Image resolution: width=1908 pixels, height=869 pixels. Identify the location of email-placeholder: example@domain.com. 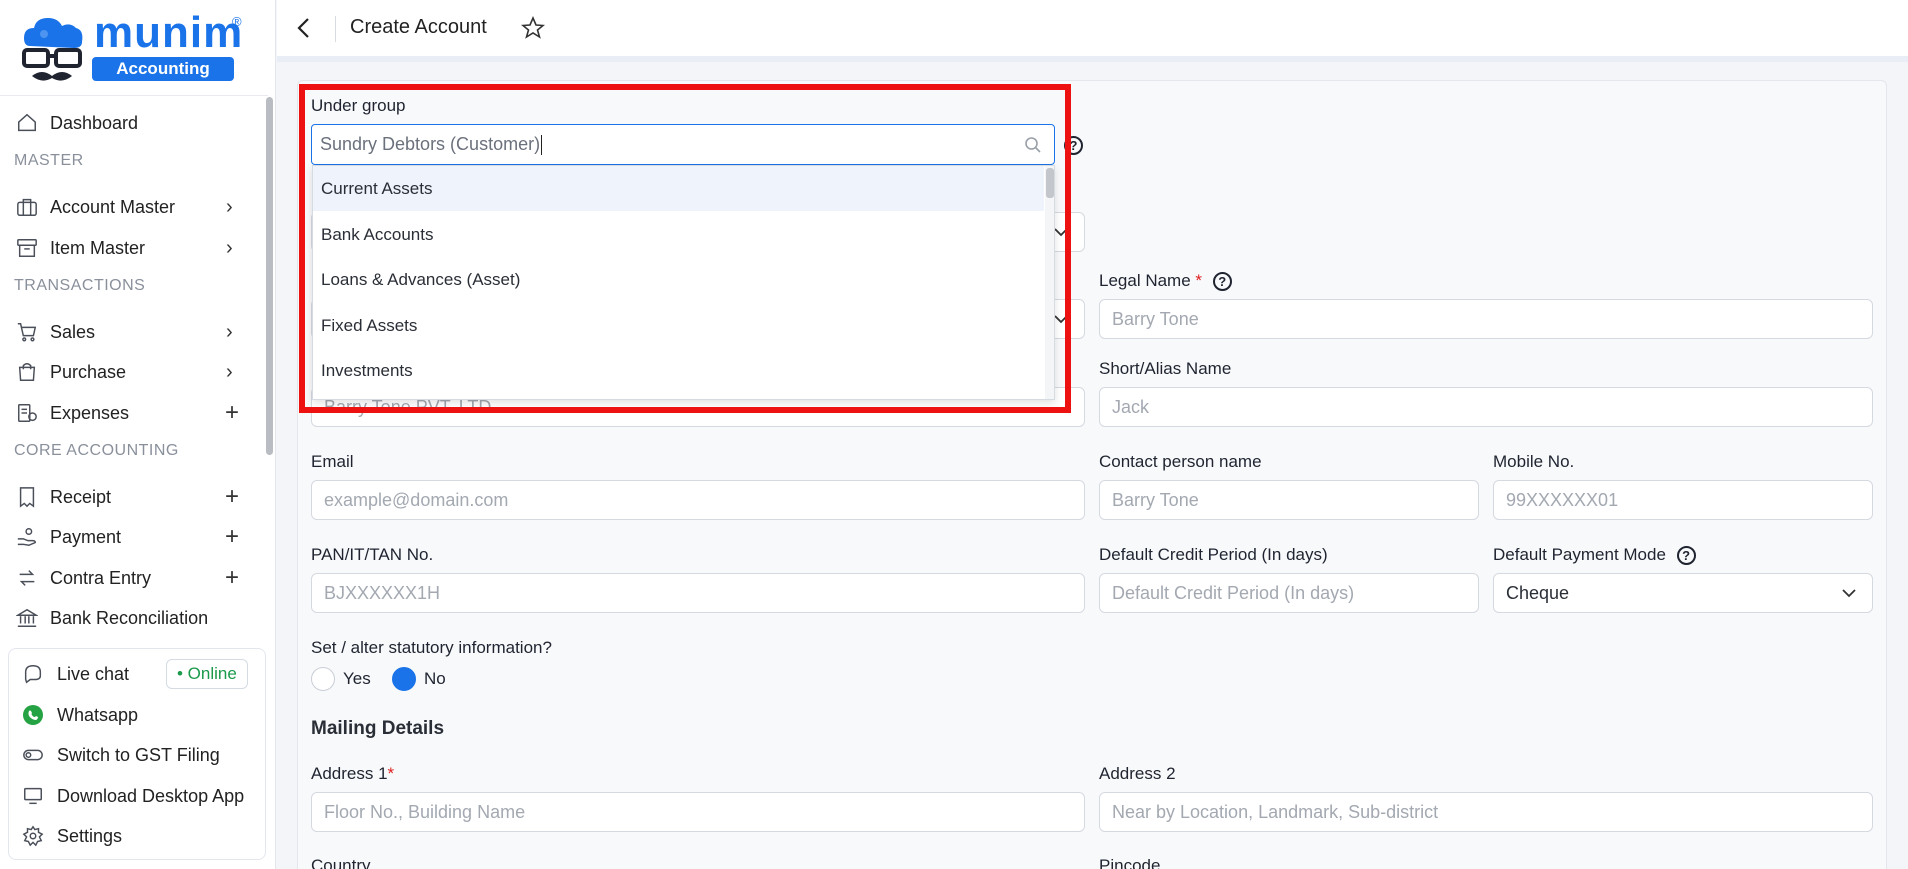
(416, 499).